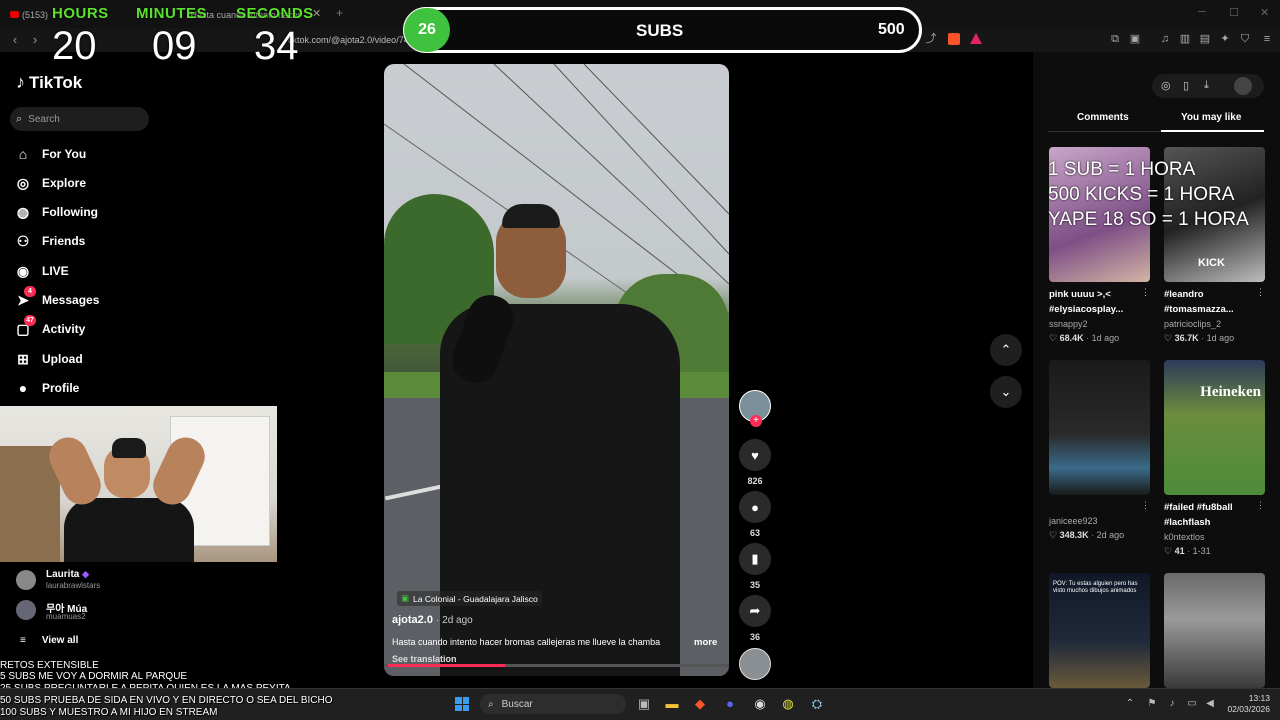 The image size is (1280, 720). I want to click on home-icon: ⌂, so click(23, 154).